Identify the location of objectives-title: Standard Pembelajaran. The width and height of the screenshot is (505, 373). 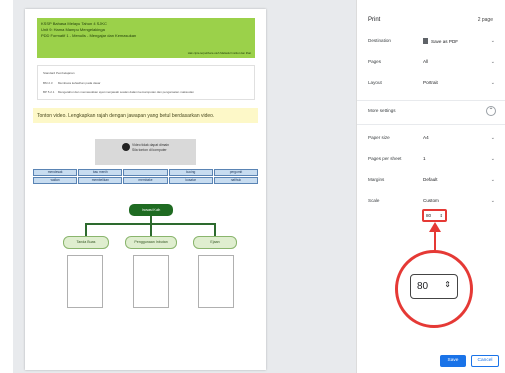
(59, 73).